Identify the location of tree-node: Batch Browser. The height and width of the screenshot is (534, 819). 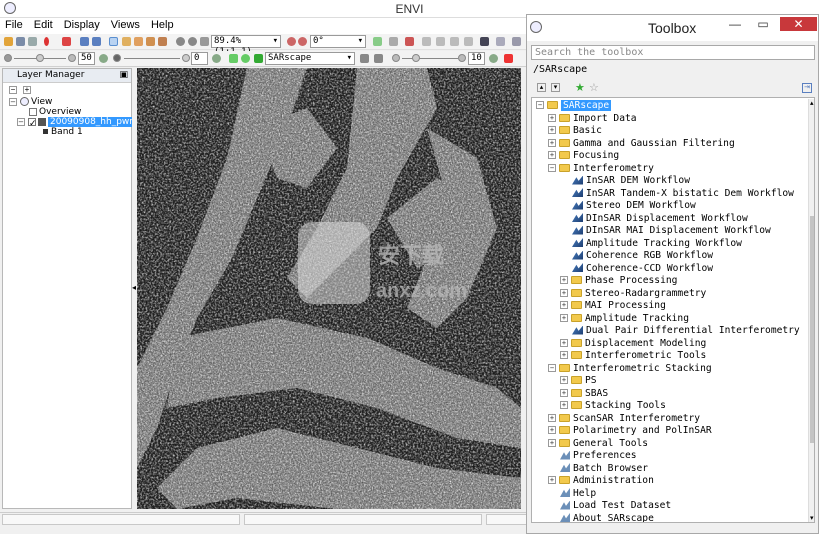
(598, 469).